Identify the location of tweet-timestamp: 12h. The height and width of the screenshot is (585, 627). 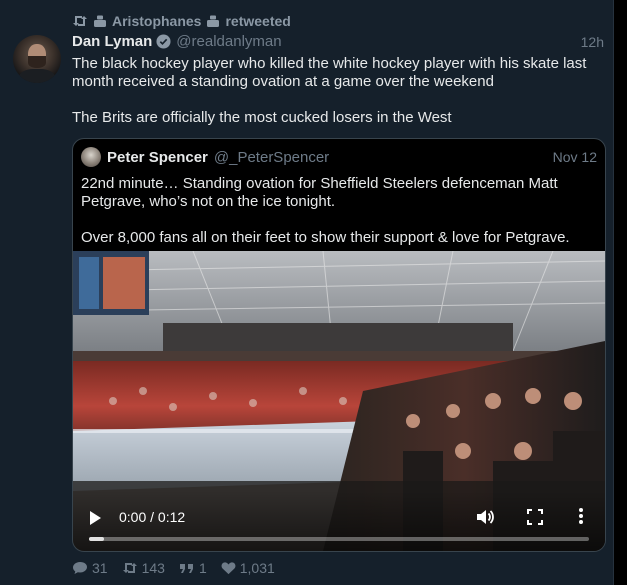
(592, 42).